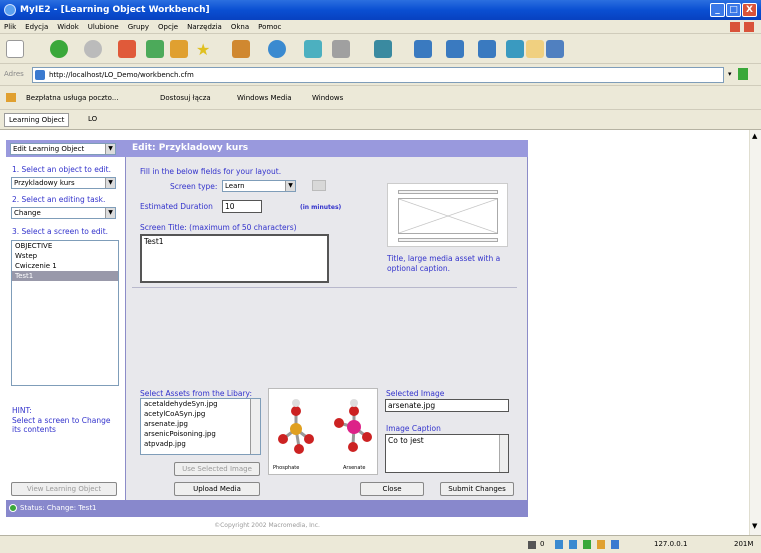  I want to click on mode-select: Edit Learning Object ▼, so click(63, 149).